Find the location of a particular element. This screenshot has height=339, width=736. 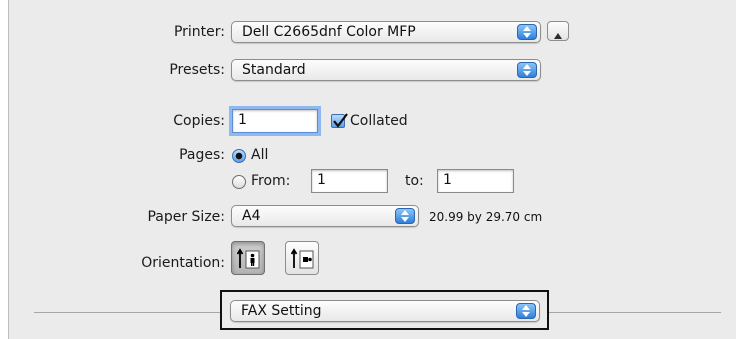

triangle-up-icon is located at coordinates (558, 35).